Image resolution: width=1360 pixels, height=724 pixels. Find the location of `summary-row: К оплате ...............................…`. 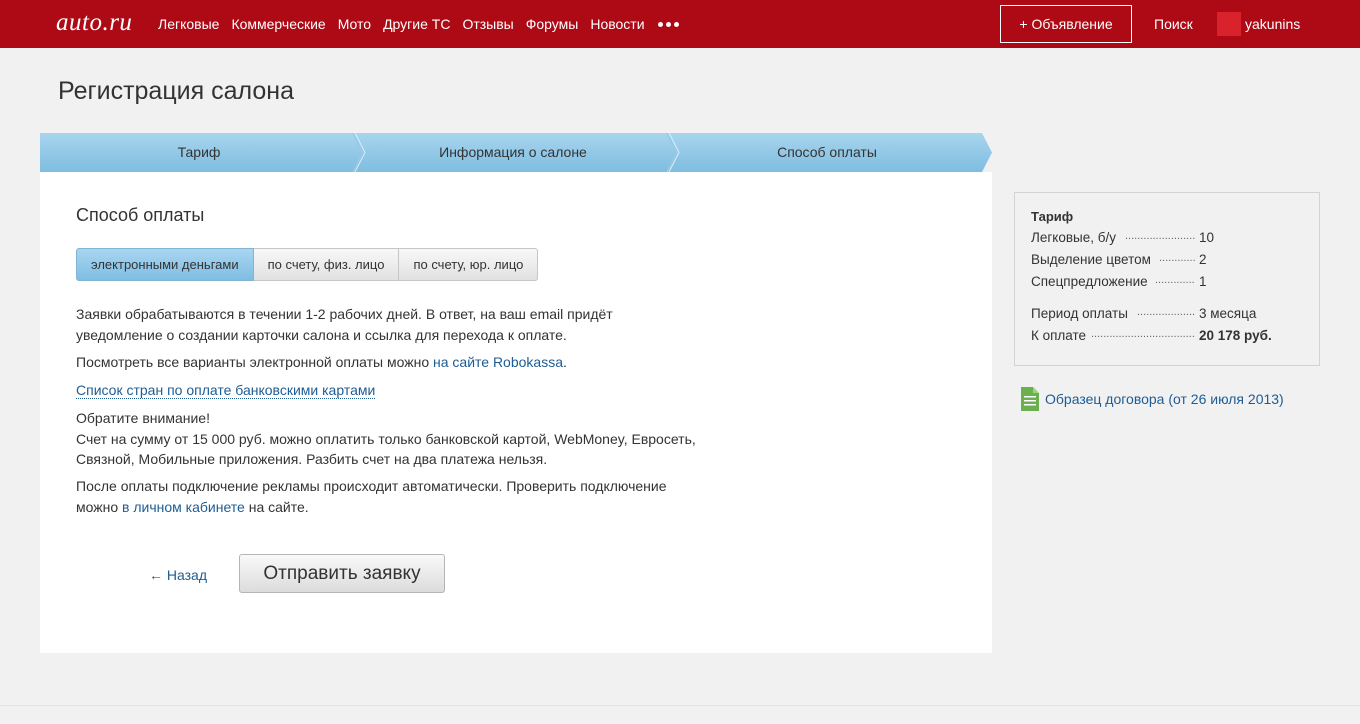

summary-row: К оплате ...............................… is located at coordinates (1151, 335).